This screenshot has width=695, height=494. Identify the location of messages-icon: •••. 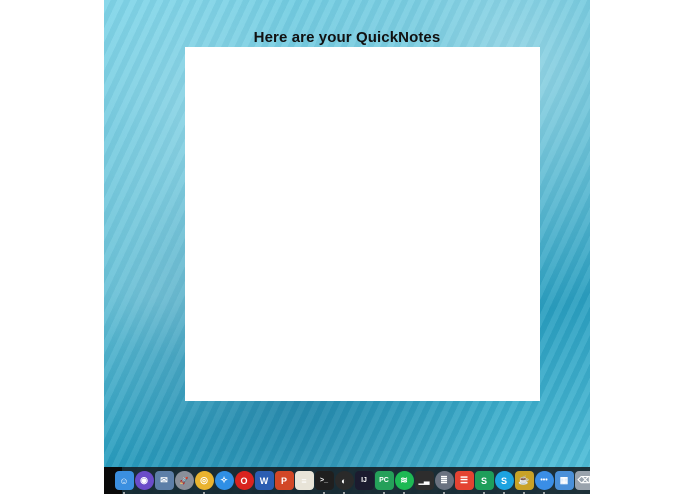
(544, 482).